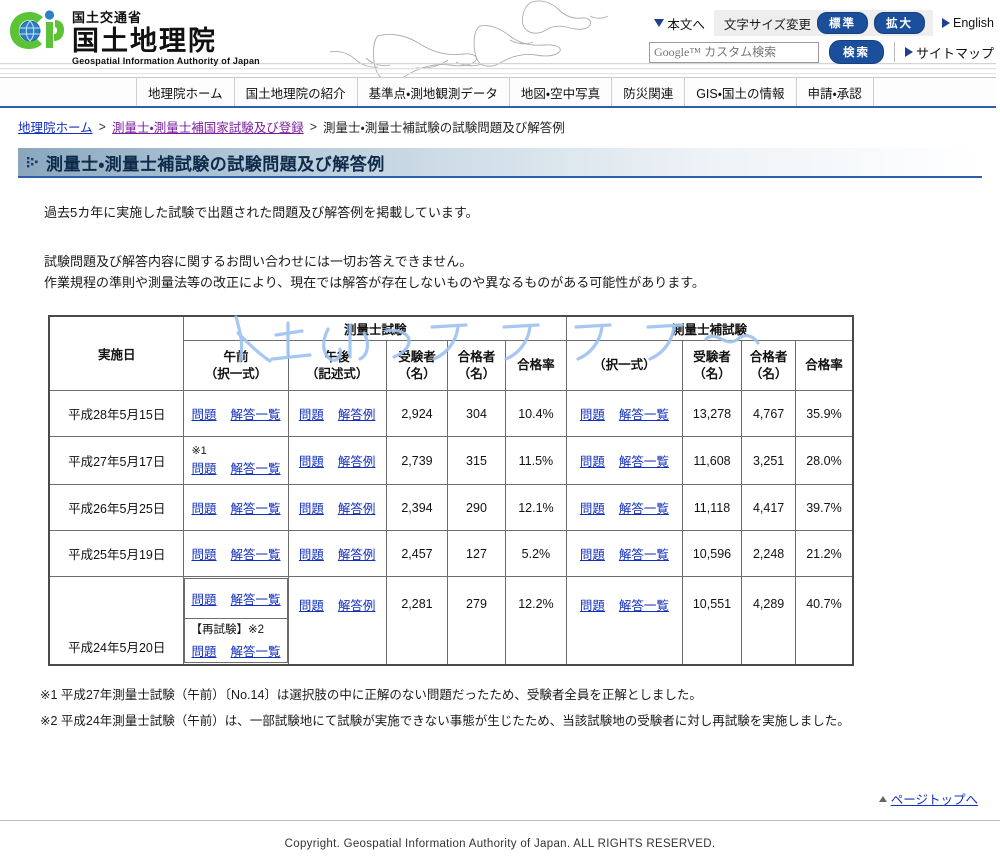 This screenshot has height=857, width=1000. What do you see at coordinates (536, 620) in the screenshot?
I see `surveyor-rate: 12.2%` at bounding box center [536, 620].